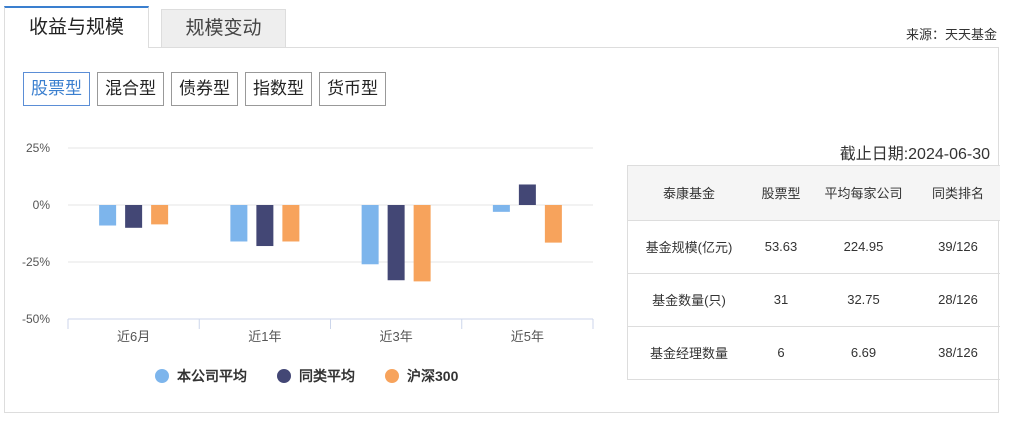 This screenshot has width=1015, height=423. Describe the element at coordinates (42, 205) in the screenshot. I see `y-tick-label: 0%` at that location.